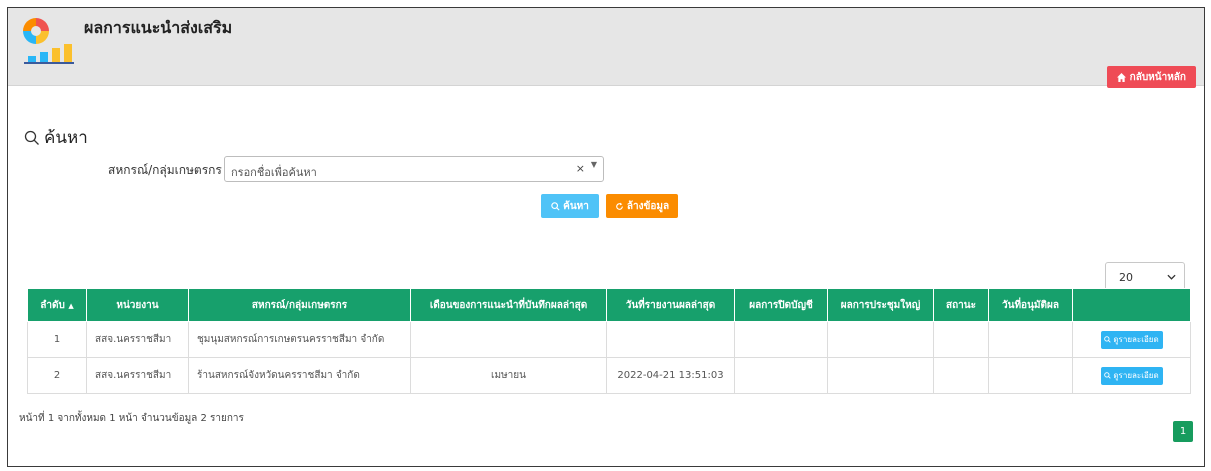 The image size is (1211, 471). What do you see at coordinates (70, 306) in the screenshot?
I see `sort-icon: ▲` at bounding box center [70, 306].